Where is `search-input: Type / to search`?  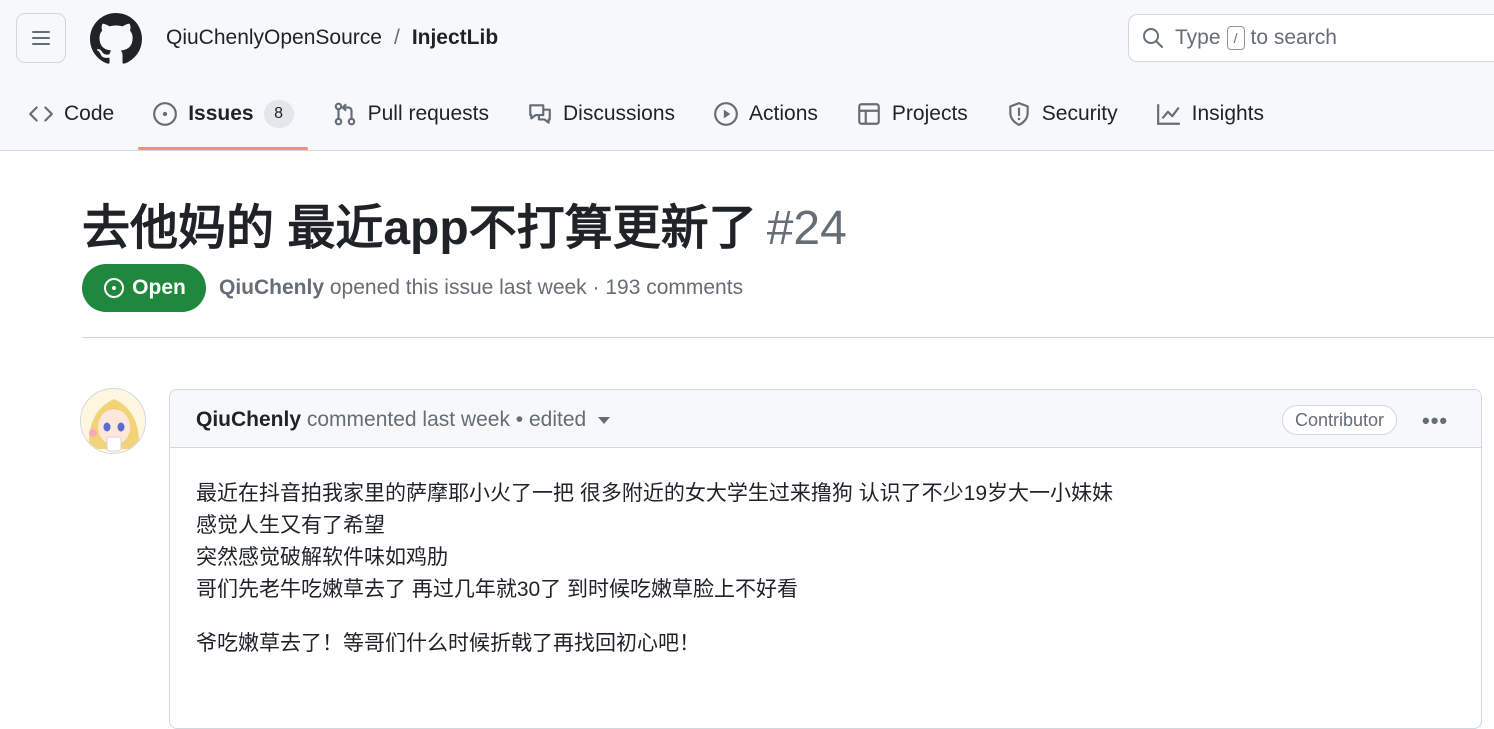 search-input: Type / to search is located at coordinates (1311, 38).